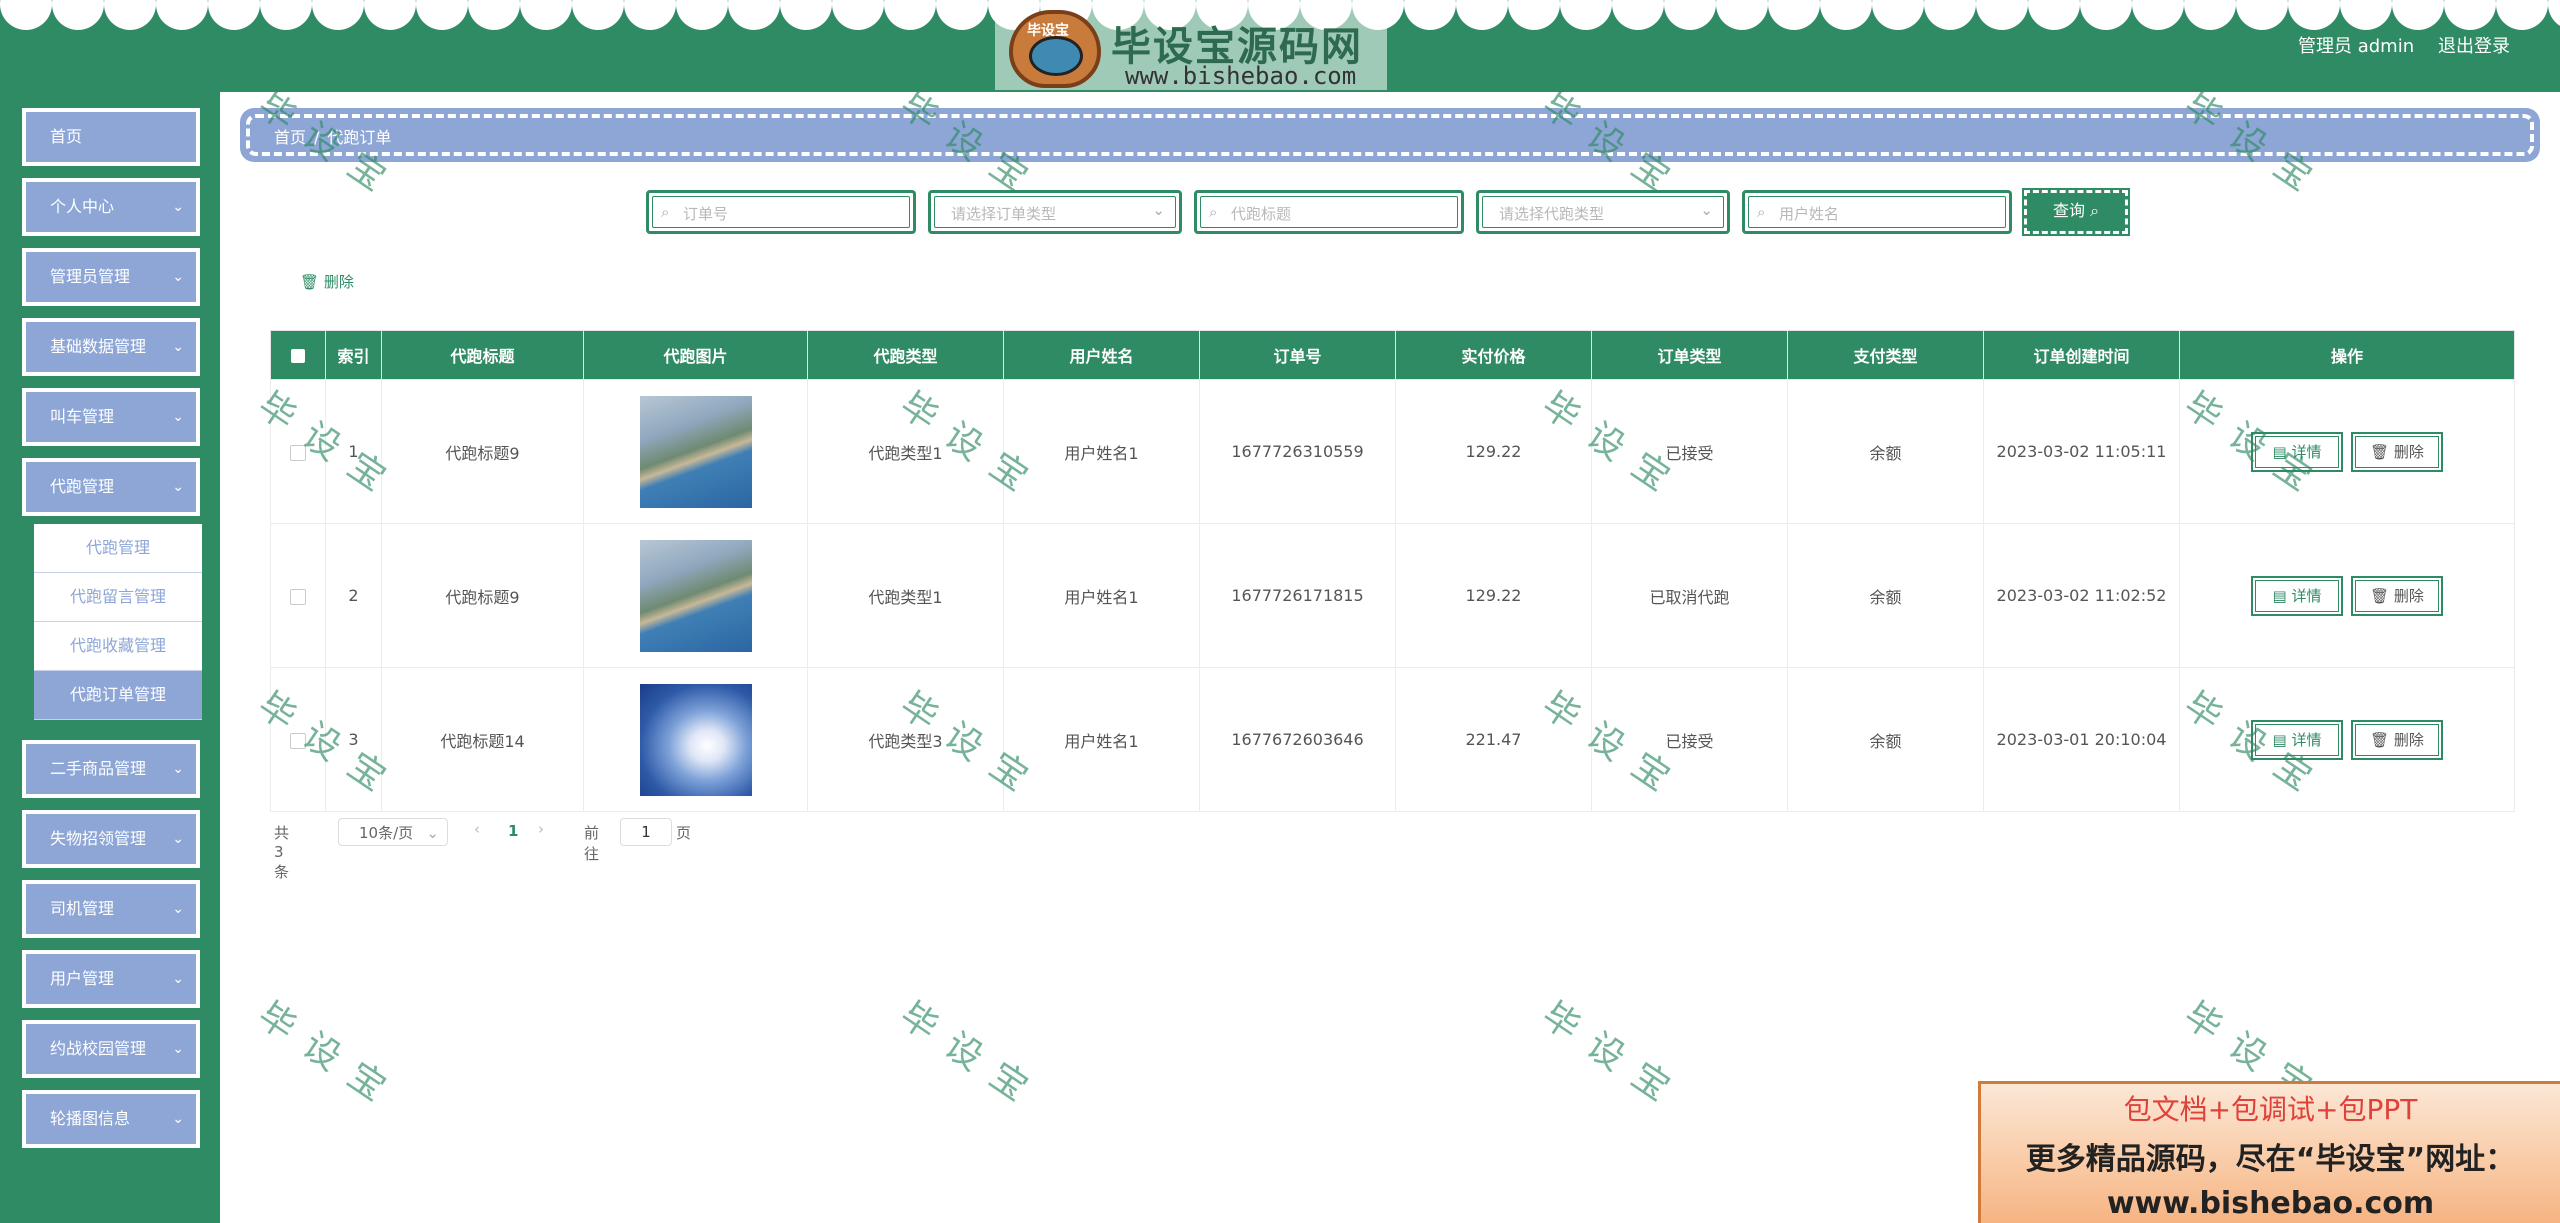 This screenshot has height=1223, width=2560. I want to click on sidebar-item: 司机管理 ⌄, so click(111, 909).